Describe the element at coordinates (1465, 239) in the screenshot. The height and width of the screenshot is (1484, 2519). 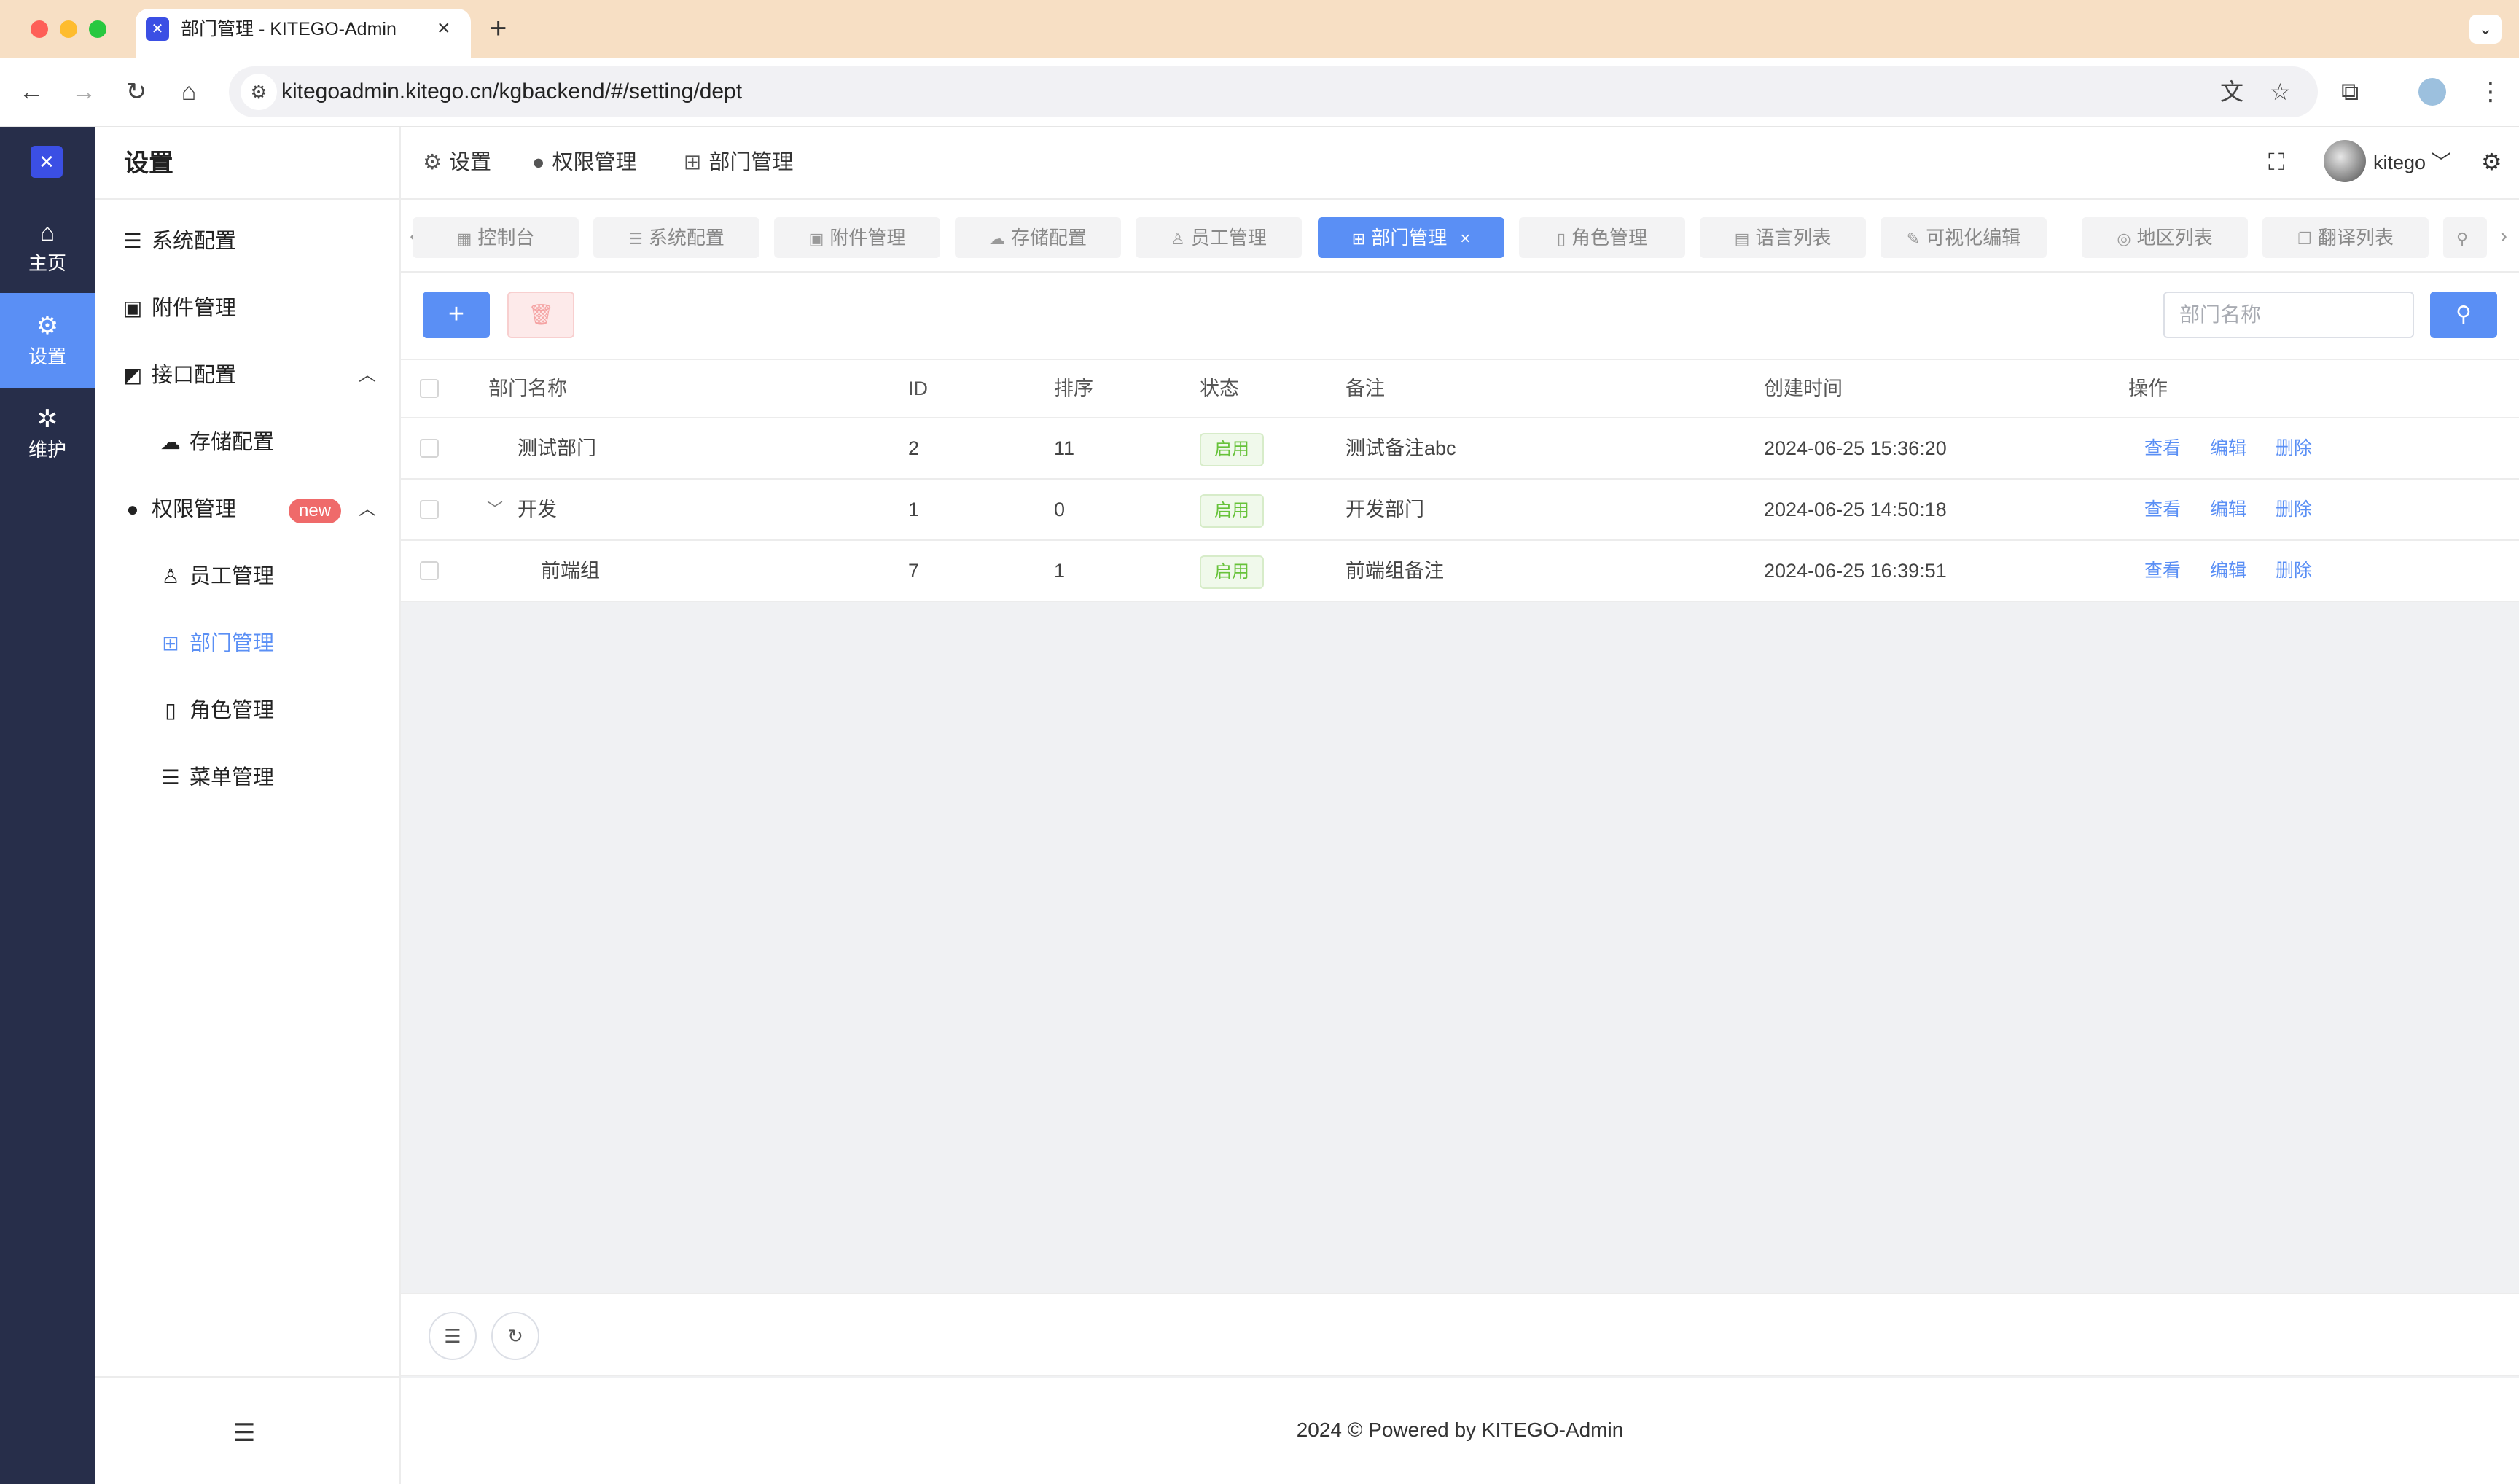
I see `close-tag-icon: ×` at that location.